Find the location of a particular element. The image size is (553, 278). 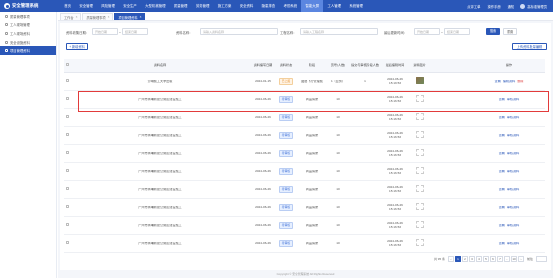

page-number: 3 is located at coordinates (471, 259).